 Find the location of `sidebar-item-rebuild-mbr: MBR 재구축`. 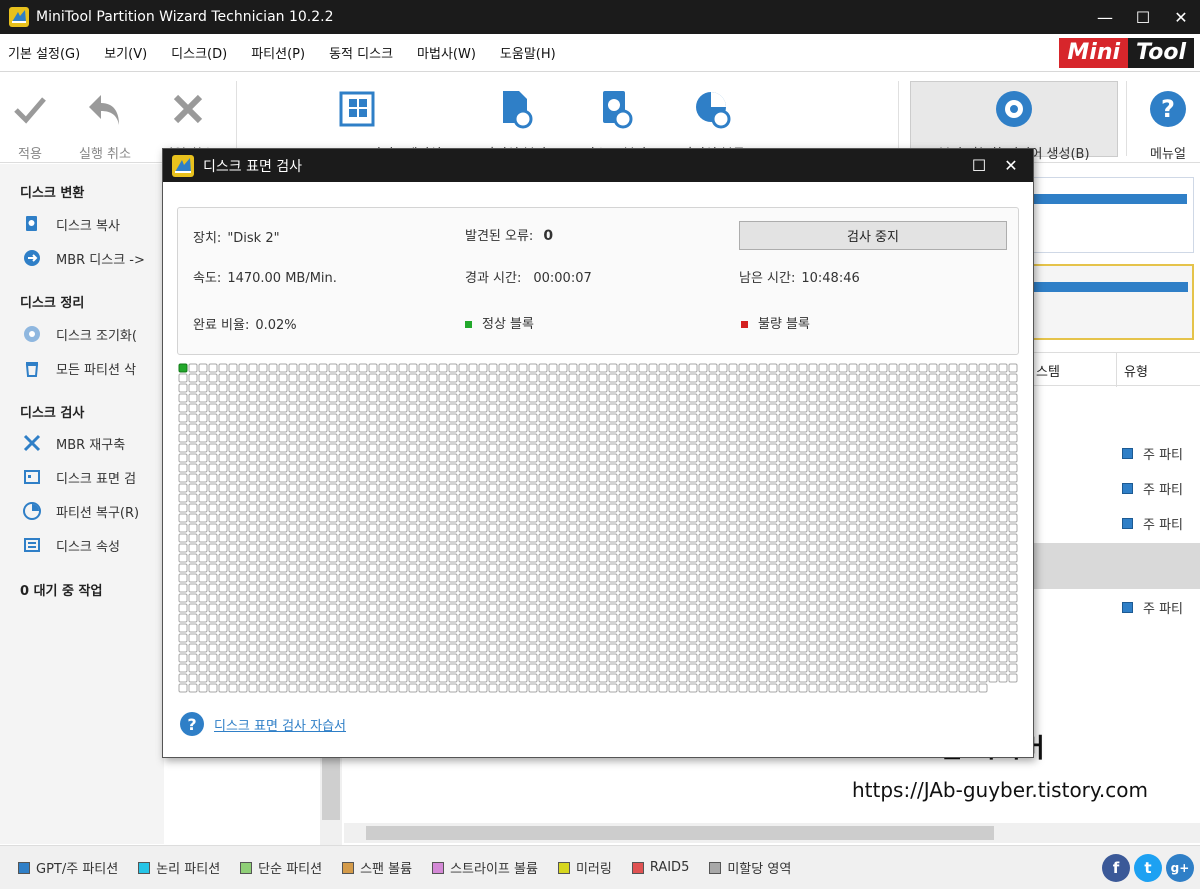

sidebar-item-rebuild-mbr: MBR 재구축 is located at coordinates (73, 443).